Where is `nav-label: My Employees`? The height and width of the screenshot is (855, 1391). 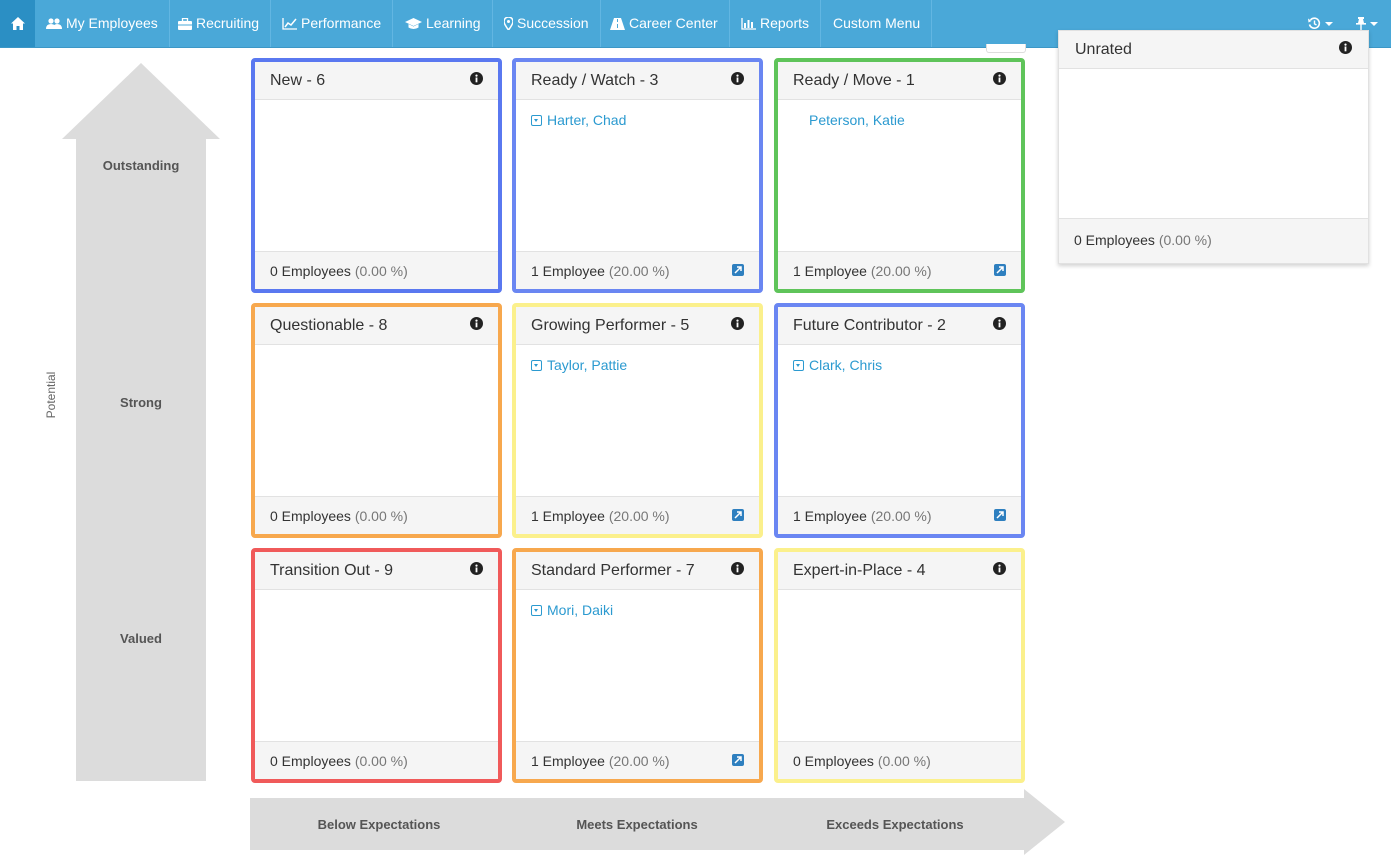 nav-label: My Employees is located at coordinates (112, 23).